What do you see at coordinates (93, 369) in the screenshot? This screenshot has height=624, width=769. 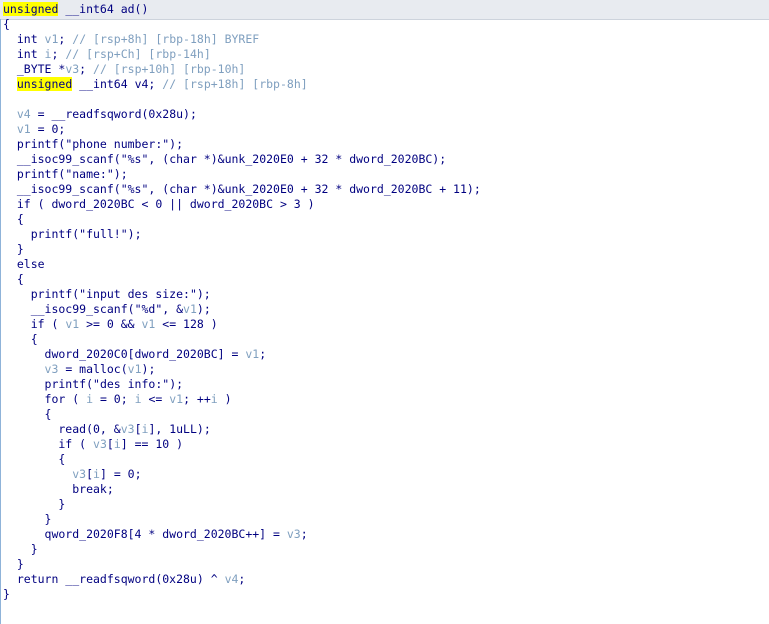 I see `code-token: = malloc(` at bounding box center [93, 369].